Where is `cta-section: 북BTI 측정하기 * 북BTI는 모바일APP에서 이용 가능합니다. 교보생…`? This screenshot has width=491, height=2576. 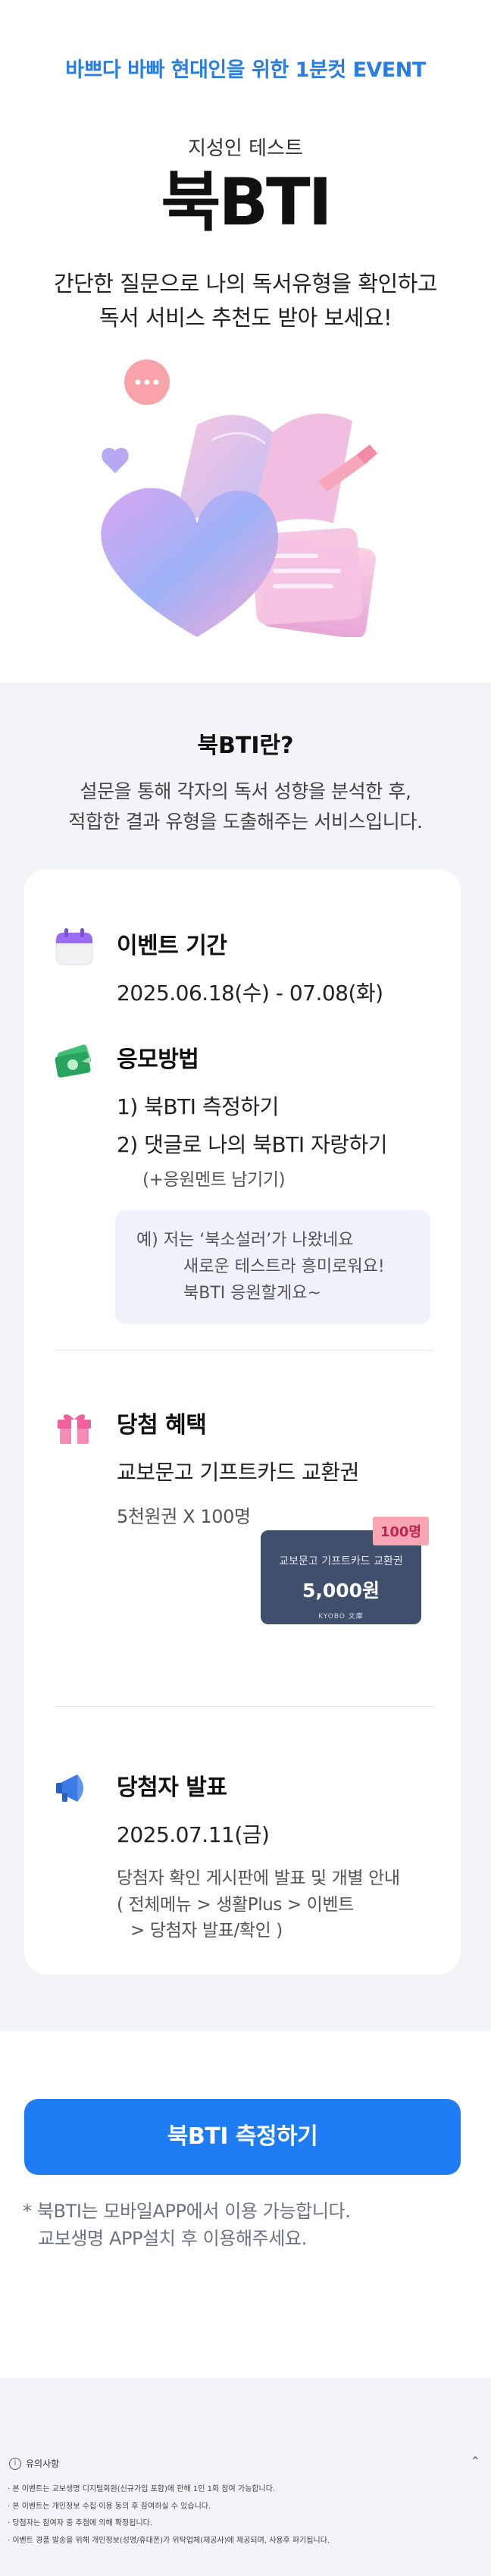
cta-section: 북BTI 측정하기 * 북BTI는 모바일APP에서 이용 가능합니다. 교보생… is located at coordinates (245, 2204).